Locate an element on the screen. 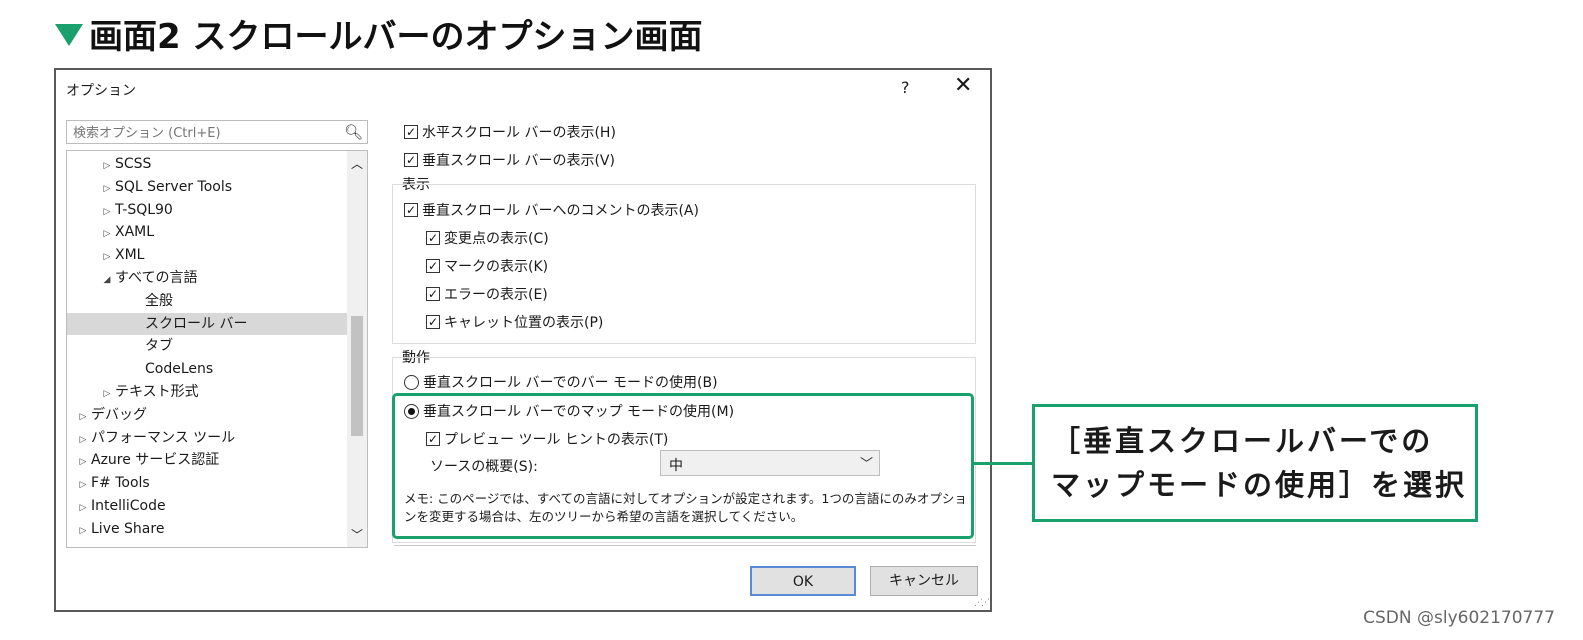 The image size is (1583, 640). dialog-title: オプション is located at coordinates (101, 91).